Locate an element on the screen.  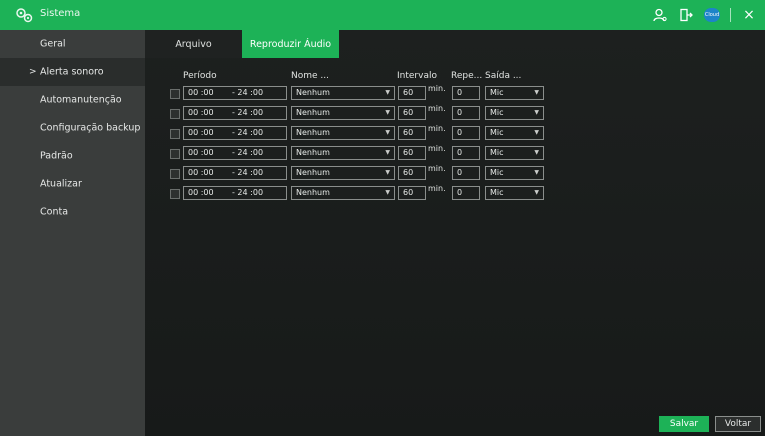
user-icon is located at coordinates (660, 15).